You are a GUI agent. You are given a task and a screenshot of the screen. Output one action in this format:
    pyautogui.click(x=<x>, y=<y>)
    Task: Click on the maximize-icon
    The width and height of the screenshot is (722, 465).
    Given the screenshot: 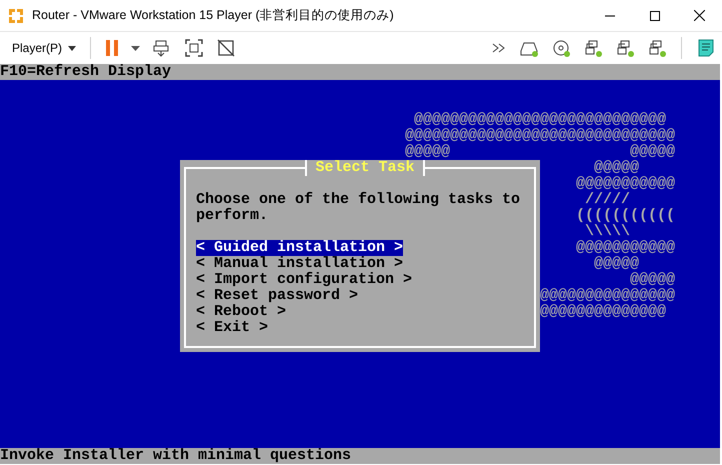 What is the action you would take?
    pyautogui.click(x=655, y=15)
    